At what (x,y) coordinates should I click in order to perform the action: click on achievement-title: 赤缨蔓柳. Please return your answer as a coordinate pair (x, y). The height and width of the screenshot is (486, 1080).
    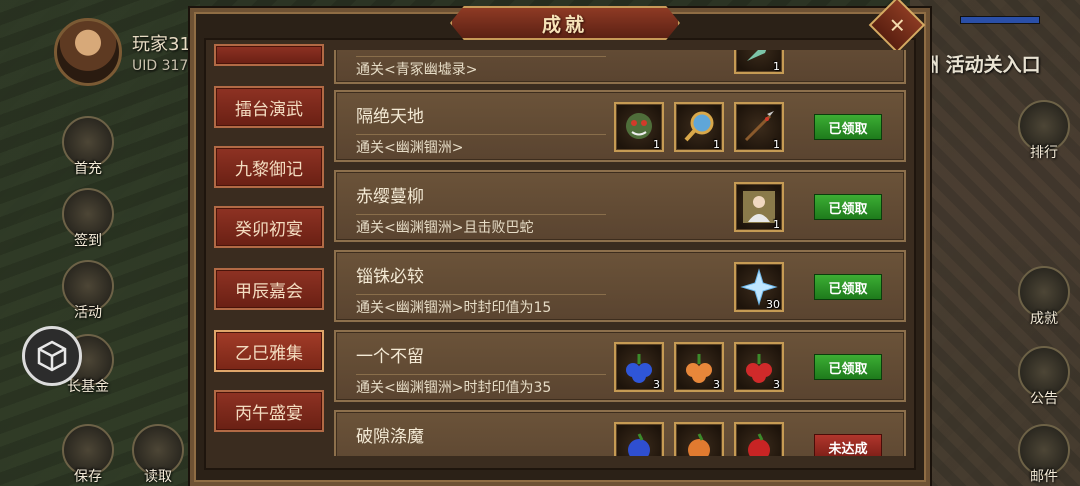
    Looking at the image, I should click on (390, 197).